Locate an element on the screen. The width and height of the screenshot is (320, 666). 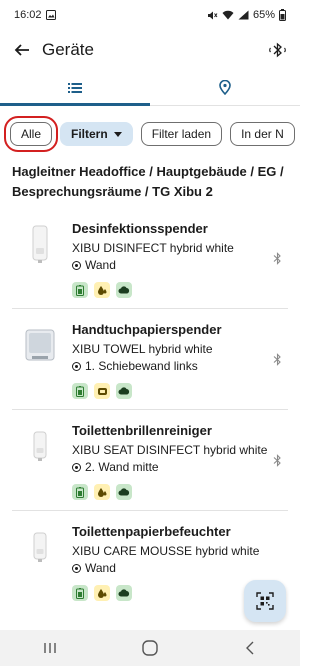
device-name: Toilettenbrillenreiniger is located at coordinates (142, 430).